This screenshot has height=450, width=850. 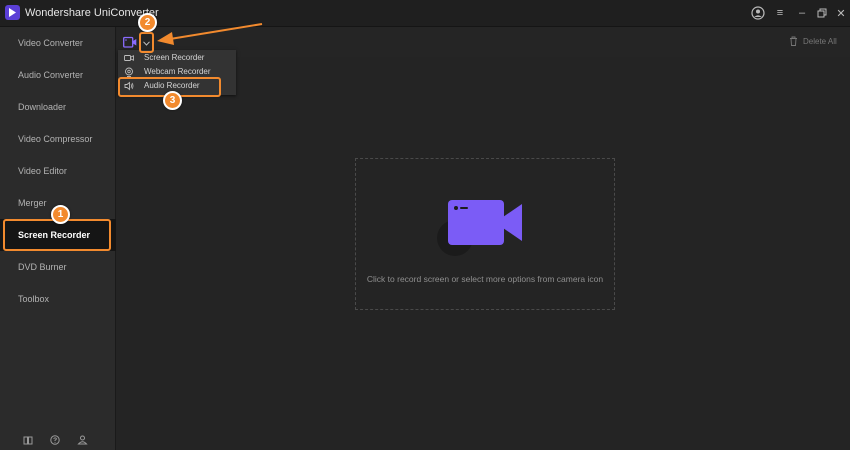 What do you see at coordinates (32, 203) in the screenshot?
I see `sidebar-item-label: Merger` at bounding box center [32, 203].